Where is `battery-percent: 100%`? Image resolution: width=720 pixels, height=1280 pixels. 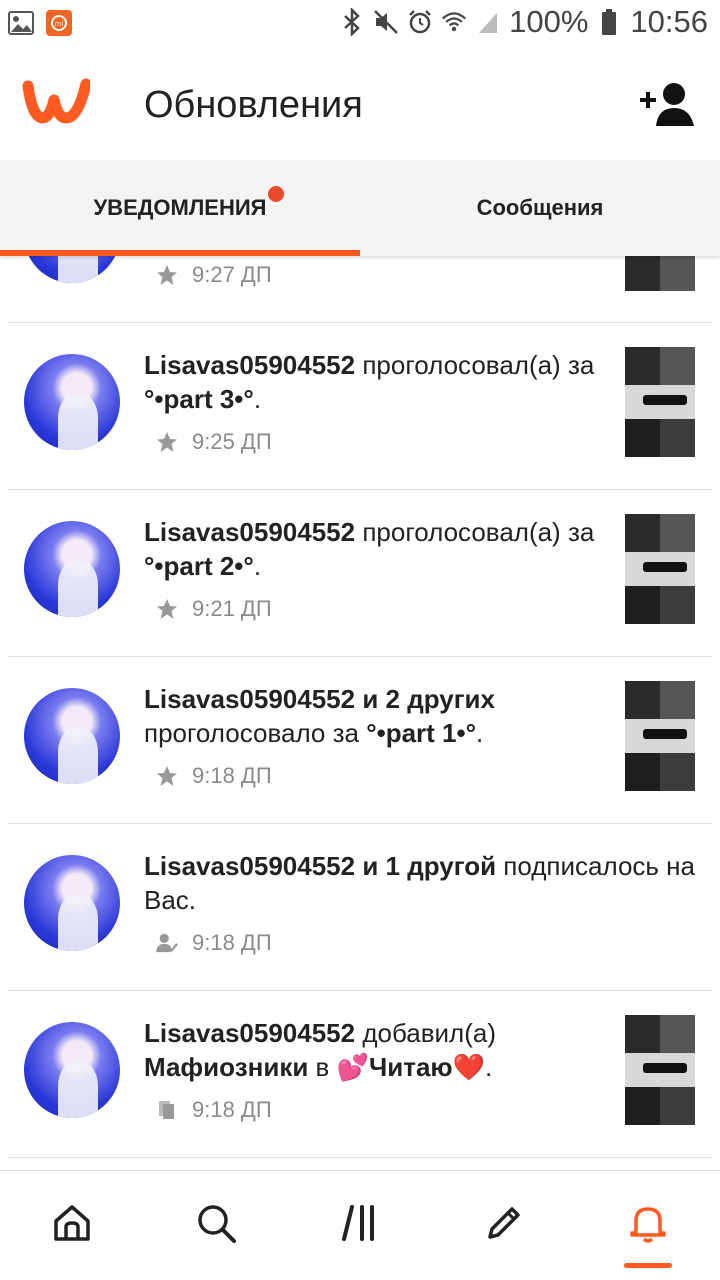 battery-percent: 100% is located at coordinates (549, 21).